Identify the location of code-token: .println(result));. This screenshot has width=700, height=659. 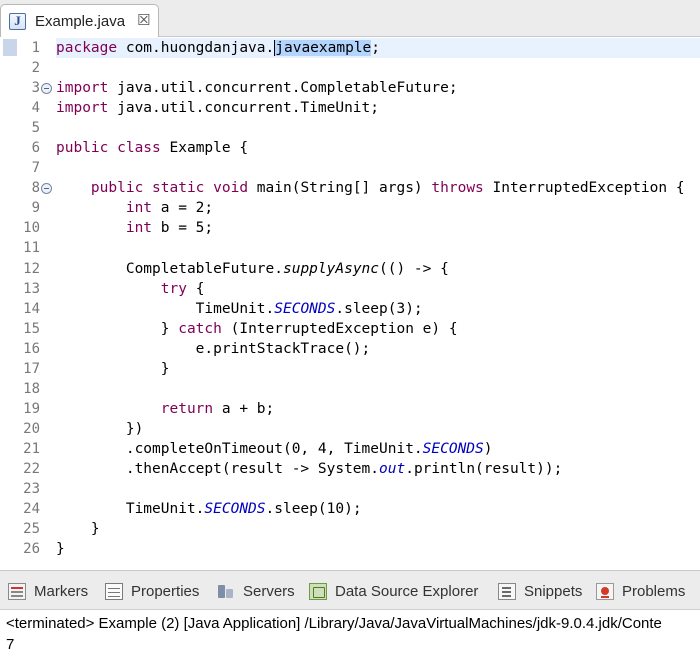
(484, 468).